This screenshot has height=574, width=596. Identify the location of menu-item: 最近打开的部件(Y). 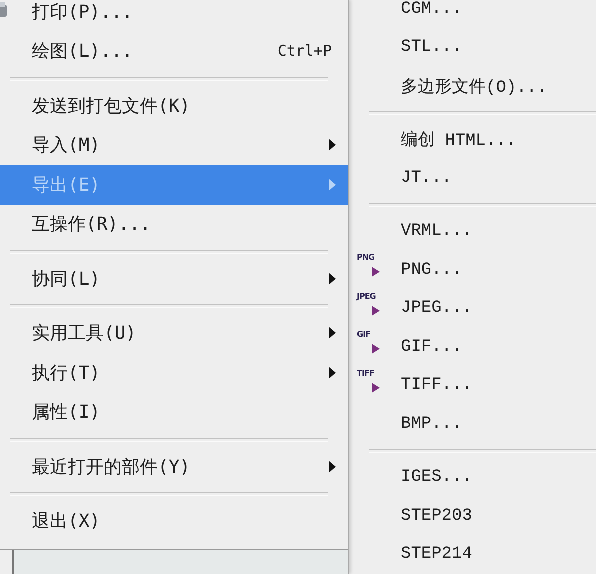
(174, 466).